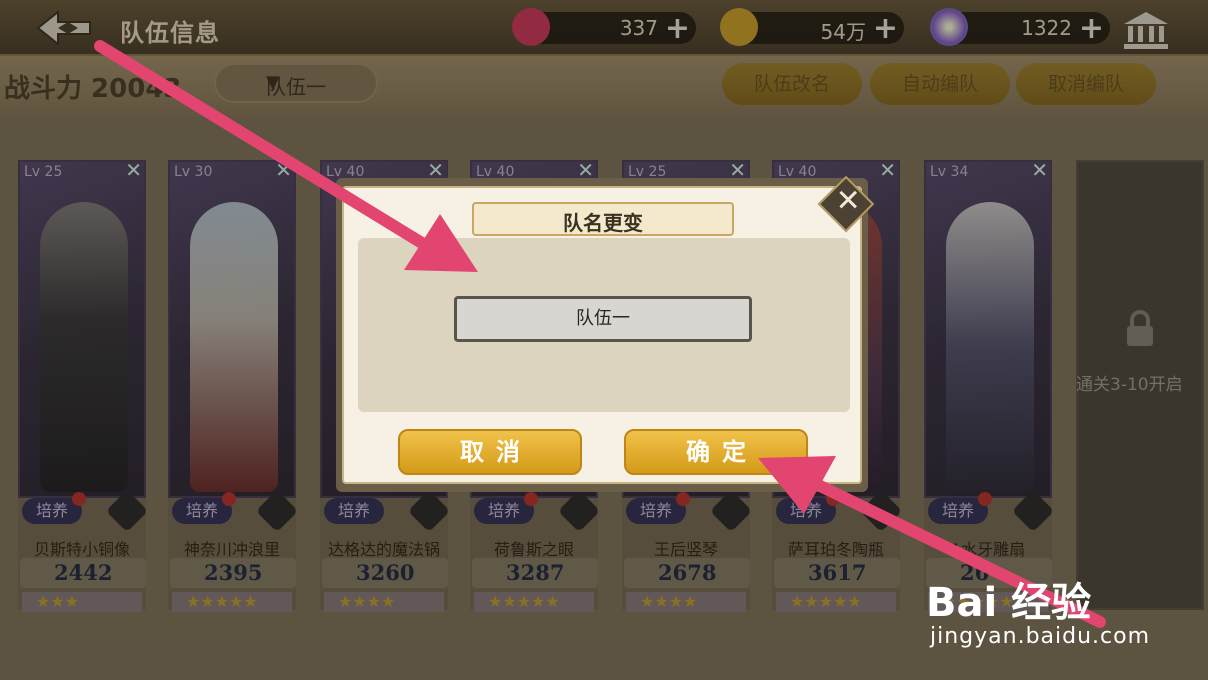  What do you see at coordinates (1008, 603) in the screenshot?
I see `watermark-logo-text: Bai 经验` at bounding box center [1008, 603].